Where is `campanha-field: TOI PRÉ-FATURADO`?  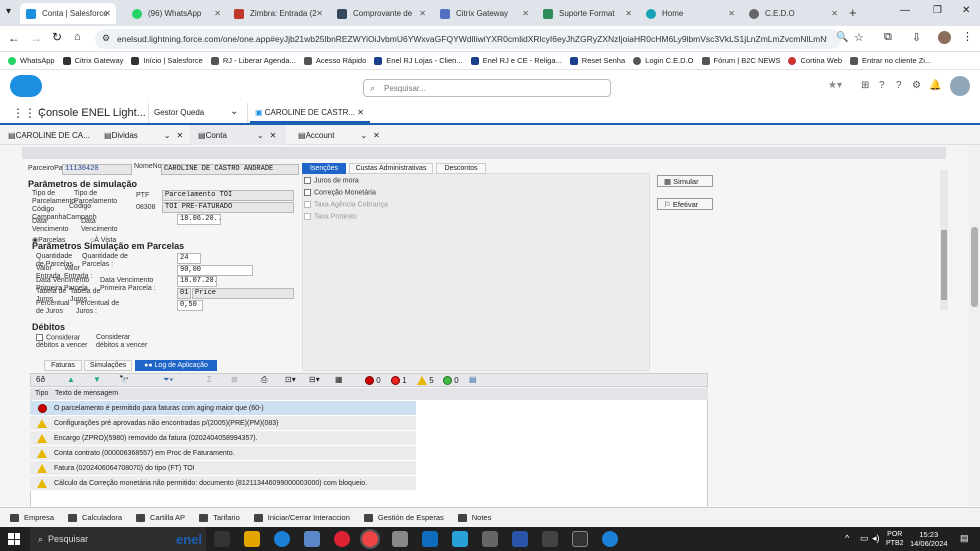 campanha-field: TOI PRÉ-FATURADO is located at coordinates (228, 207).